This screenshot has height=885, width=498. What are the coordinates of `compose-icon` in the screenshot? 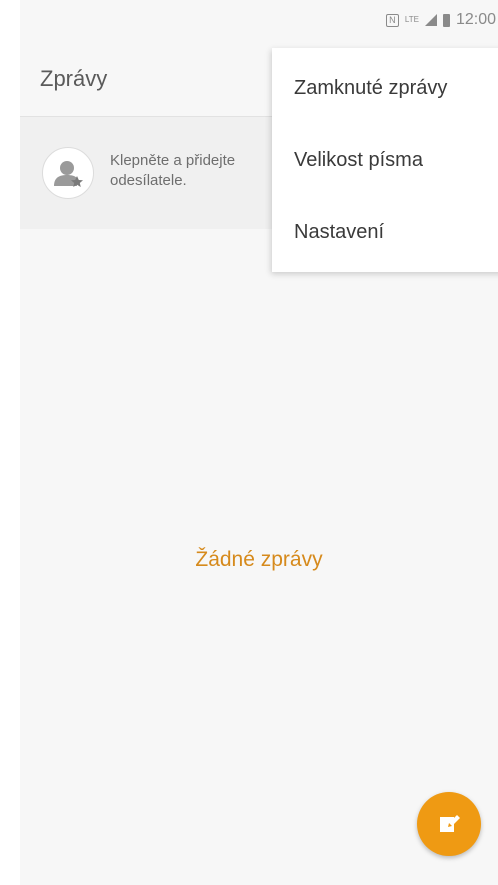 It's located at (450, 823).